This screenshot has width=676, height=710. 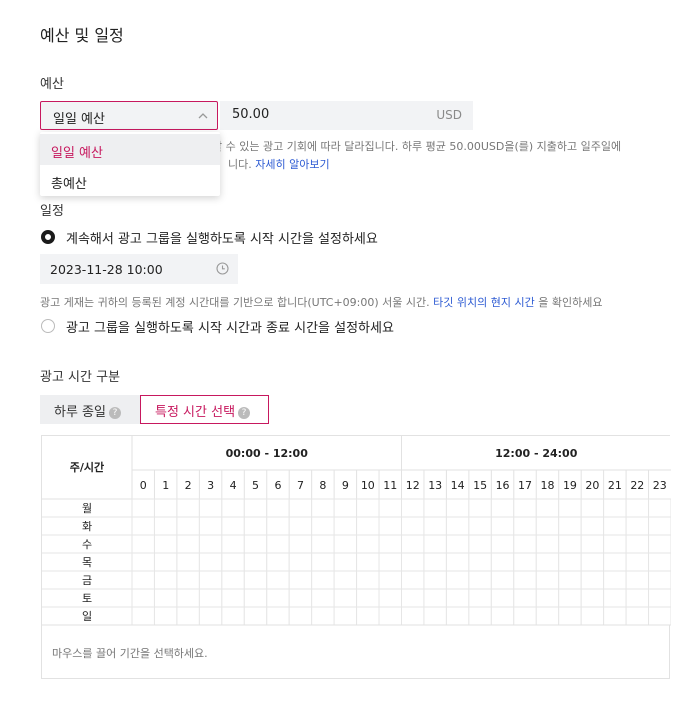 I want to click on start-datetime-input: 2023-11-28 10:00, so click(x=139, y=269).